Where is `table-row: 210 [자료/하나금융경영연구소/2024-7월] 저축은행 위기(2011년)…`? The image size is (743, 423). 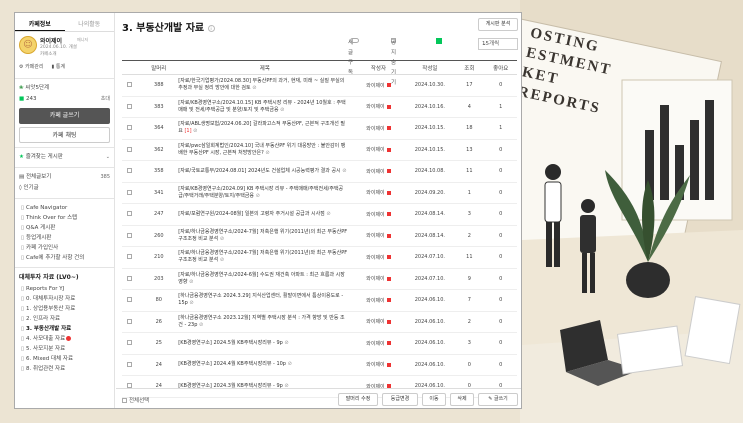
table-row: 210 [자료/하나금융경영연구소/2024-7월] 저축은행 위기(2011년)… is located at coordinates (319, 257).